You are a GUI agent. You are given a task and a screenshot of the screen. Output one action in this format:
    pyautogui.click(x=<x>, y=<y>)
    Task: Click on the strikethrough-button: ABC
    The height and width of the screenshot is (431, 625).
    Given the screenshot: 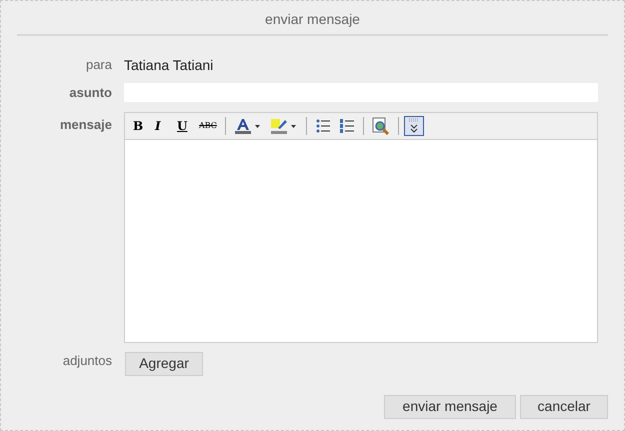 What is the action you would take?
    pyautogui.click(x=208, y=126)
    